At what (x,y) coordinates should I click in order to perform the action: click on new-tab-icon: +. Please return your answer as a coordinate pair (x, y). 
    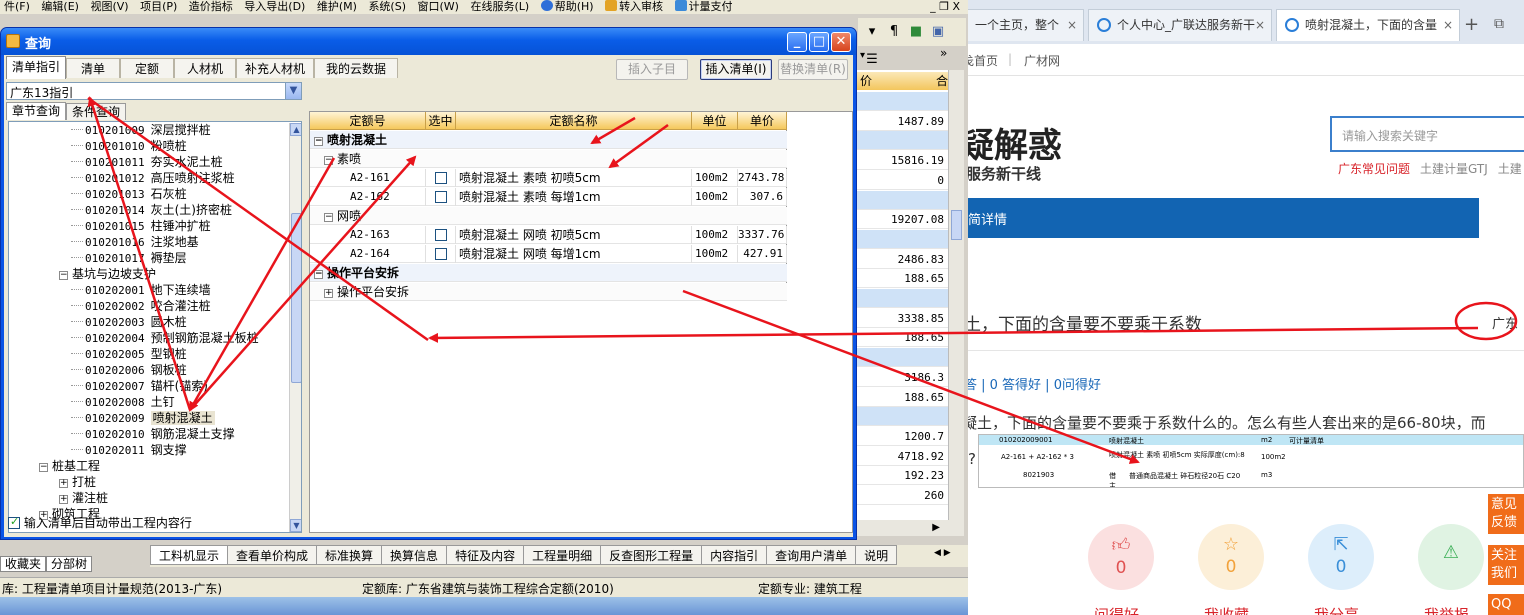
    Looking at the image, I should click on (1471, 24).